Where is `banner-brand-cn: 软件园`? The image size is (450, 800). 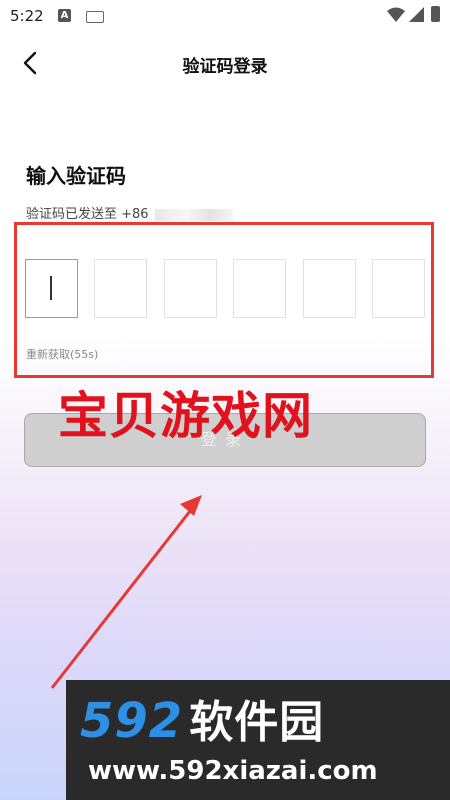 banner-brand-cn: 软件园 is located at coordinates (257, 722).